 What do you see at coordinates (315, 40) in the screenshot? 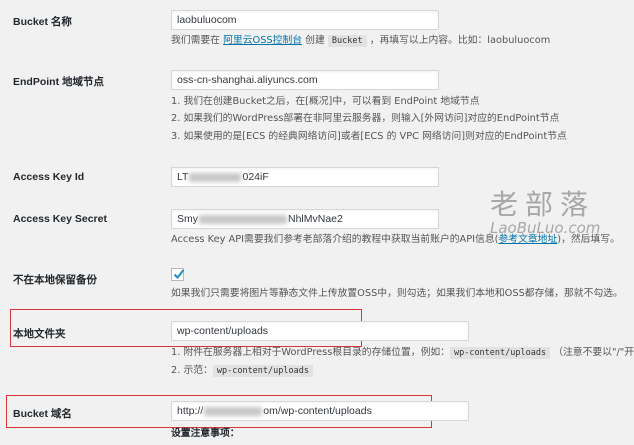
I see `bucket-desc-mid: 创建` at bounding box center [315, 40].